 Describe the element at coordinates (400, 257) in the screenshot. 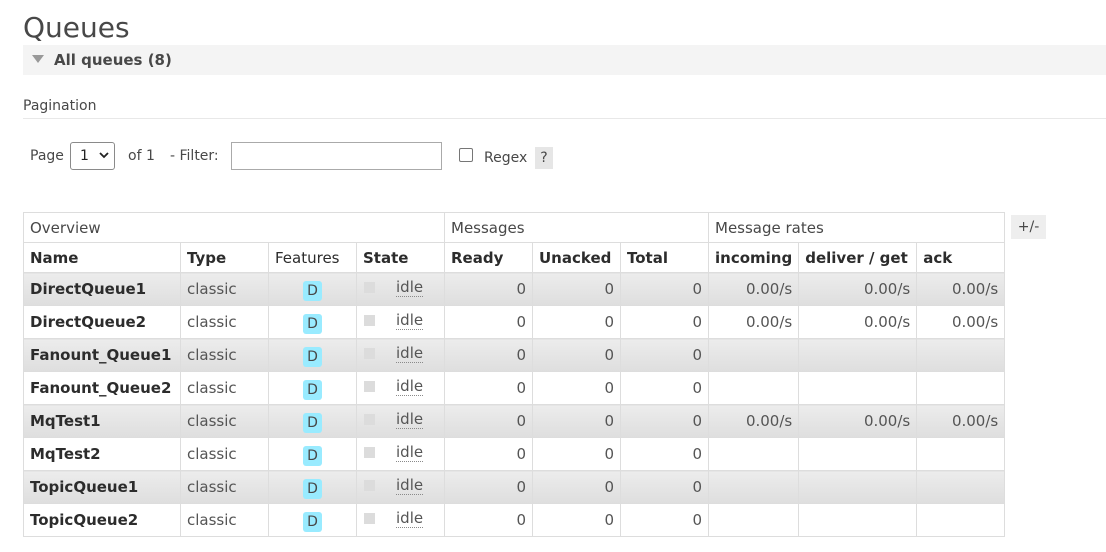

I see `header-state: State` at that location.